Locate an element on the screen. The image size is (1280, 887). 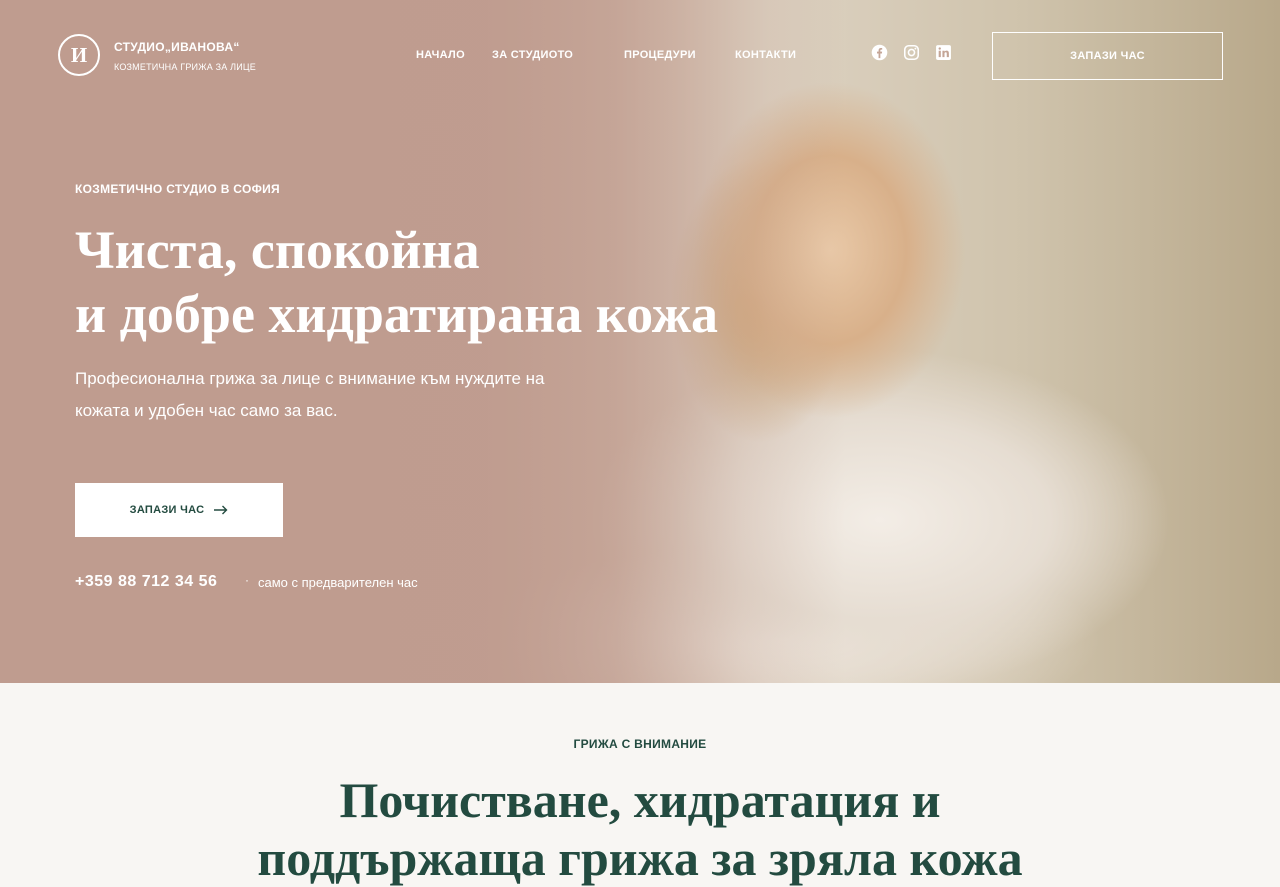
logo-tagline: КОЗМЕТИЧНА ГРИЖА ЗА ЛИЦЕ is located at coordinates (185, 67).